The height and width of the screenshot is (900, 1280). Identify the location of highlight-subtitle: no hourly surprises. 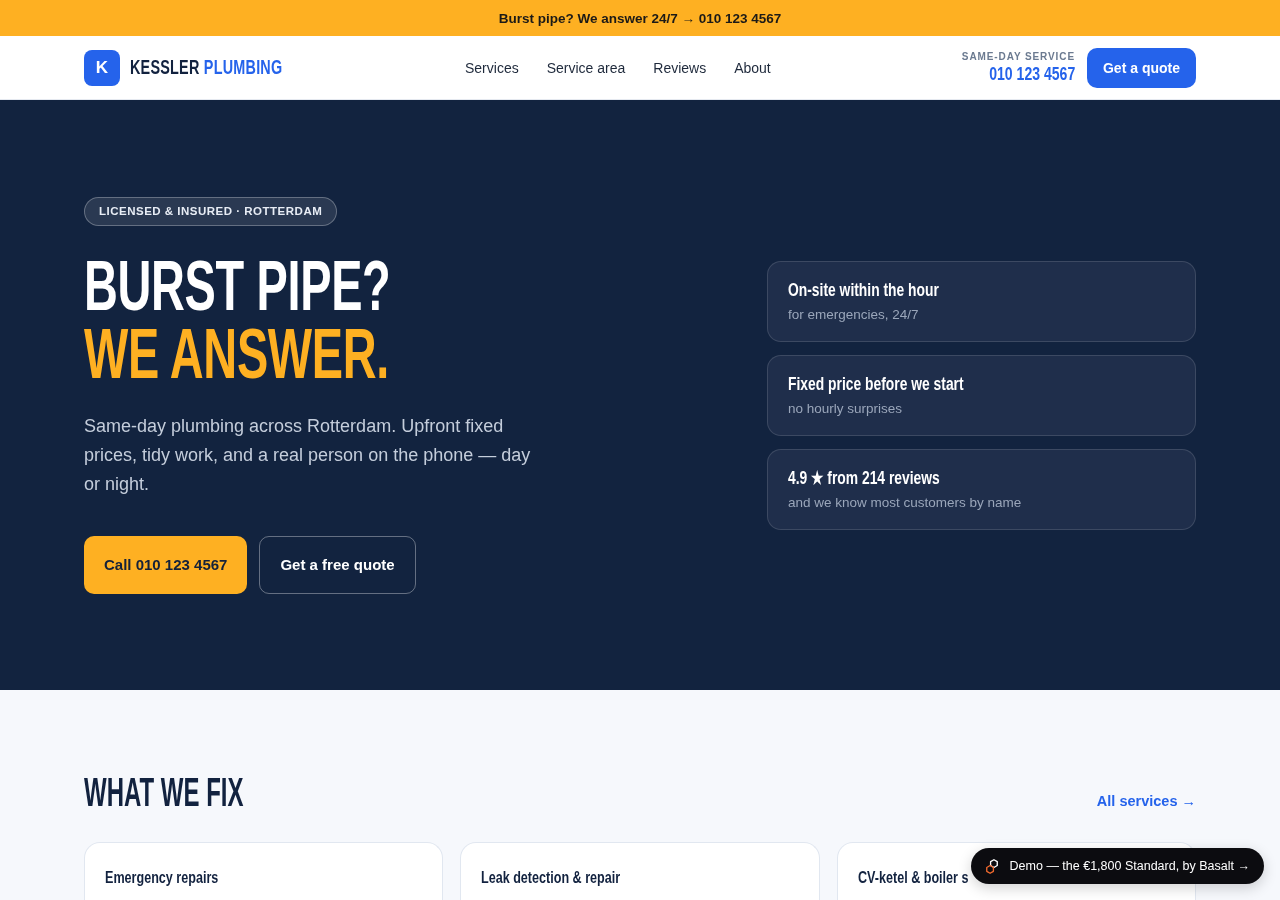
(845, 408).